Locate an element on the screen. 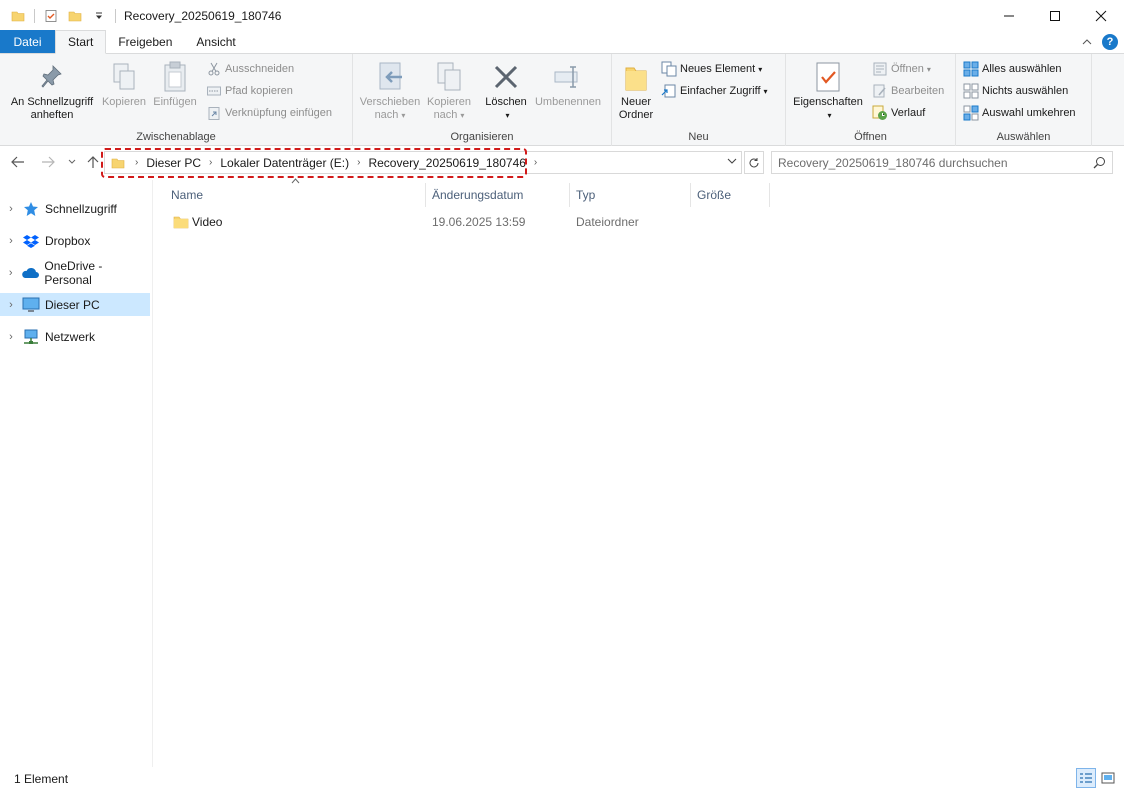 The image size is (1124, 791). delete-button: Löschen ▾ is located at coordinates (506, 91).